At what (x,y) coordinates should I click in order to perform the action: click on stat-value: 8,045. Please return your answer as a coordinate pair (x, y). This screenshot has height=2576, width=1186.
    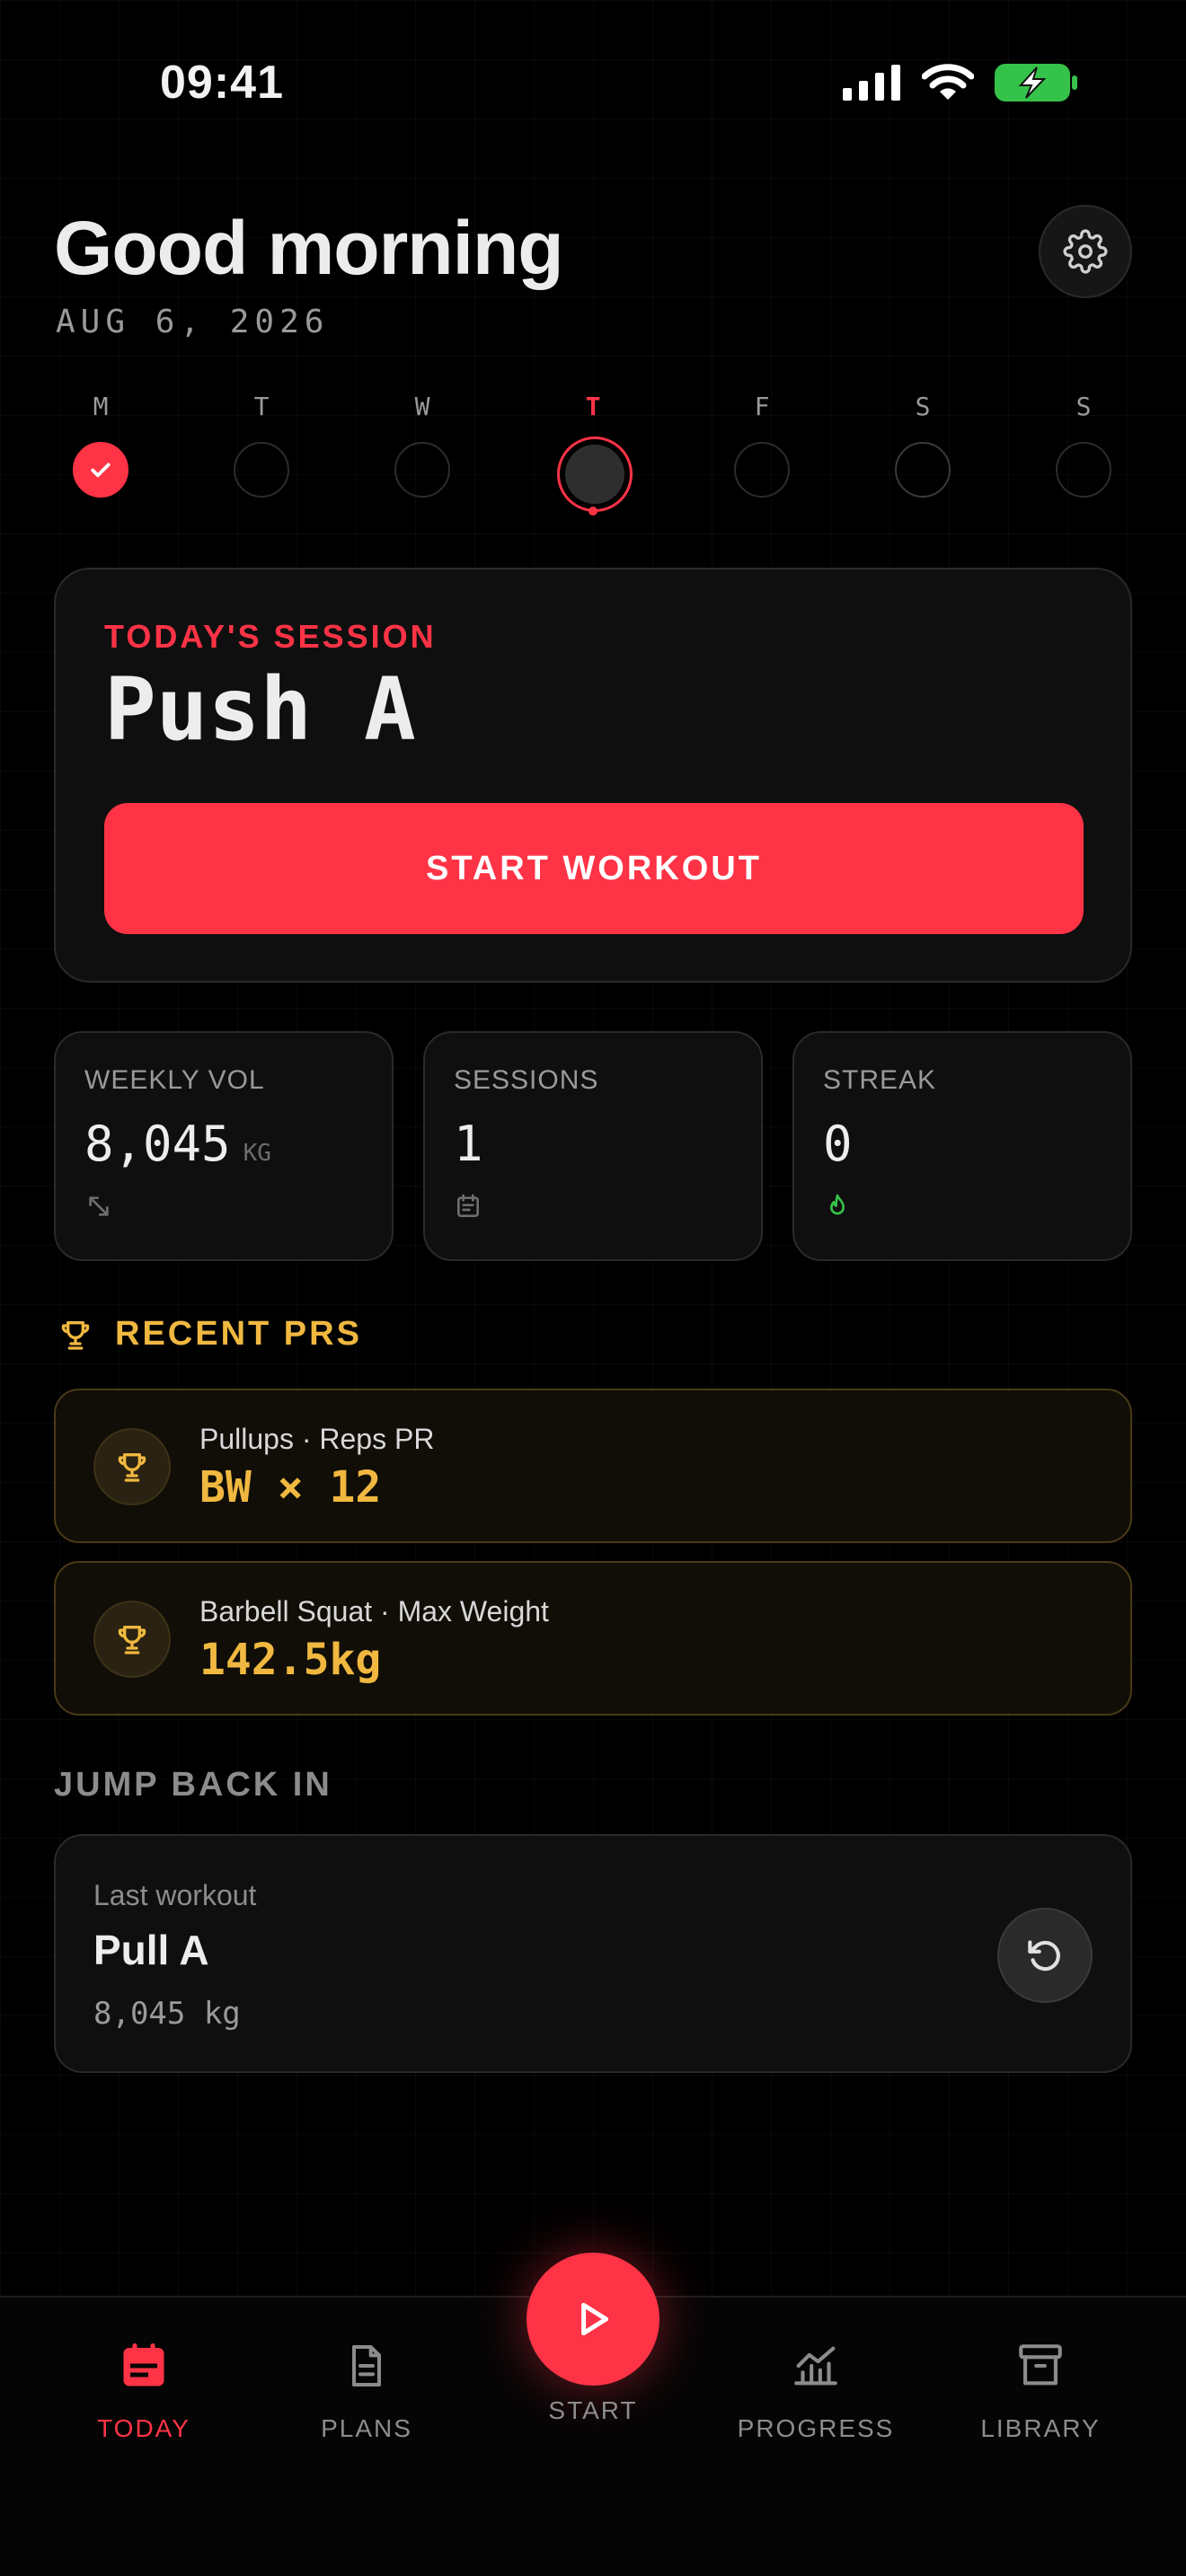
    Looking at the image, I should click on (157, 1144).